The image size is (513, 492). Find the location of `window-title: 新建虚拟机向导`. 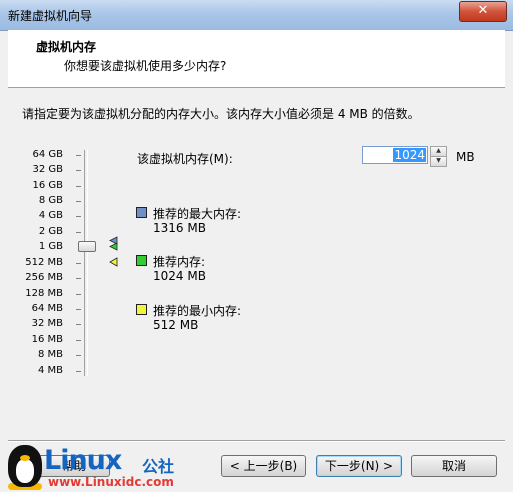

window-title: 新建虚拟机向导 is located at coordinates (50, 16).